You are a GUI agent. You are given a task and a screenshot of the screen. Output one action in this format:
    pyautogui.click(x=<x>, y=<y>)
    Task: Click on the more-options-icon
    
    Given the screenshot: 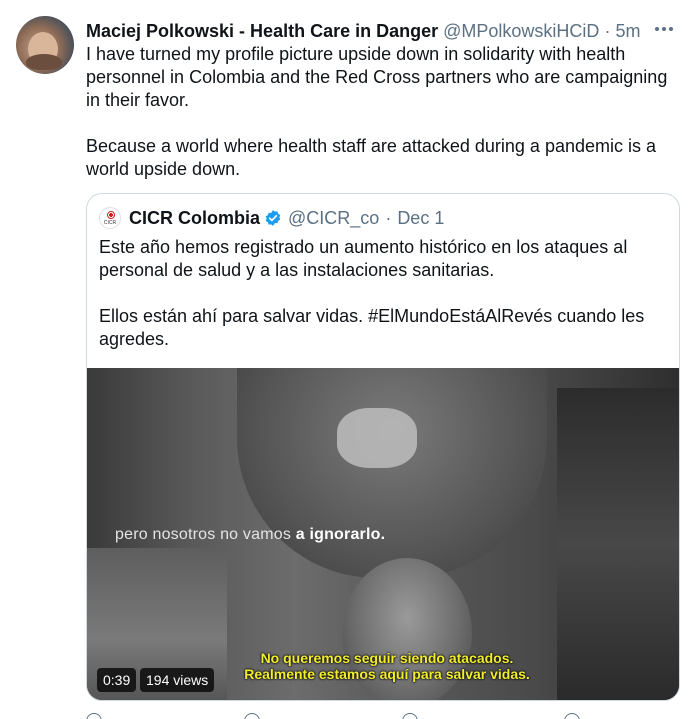 What is the action you would take?
    pyautogui.click(x=664, y=29)
    